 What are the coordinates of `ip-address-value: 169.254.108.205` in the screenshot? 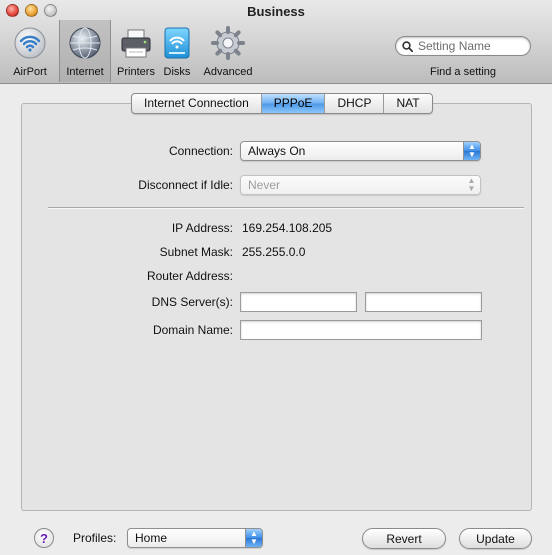 It's located at (287, 228).